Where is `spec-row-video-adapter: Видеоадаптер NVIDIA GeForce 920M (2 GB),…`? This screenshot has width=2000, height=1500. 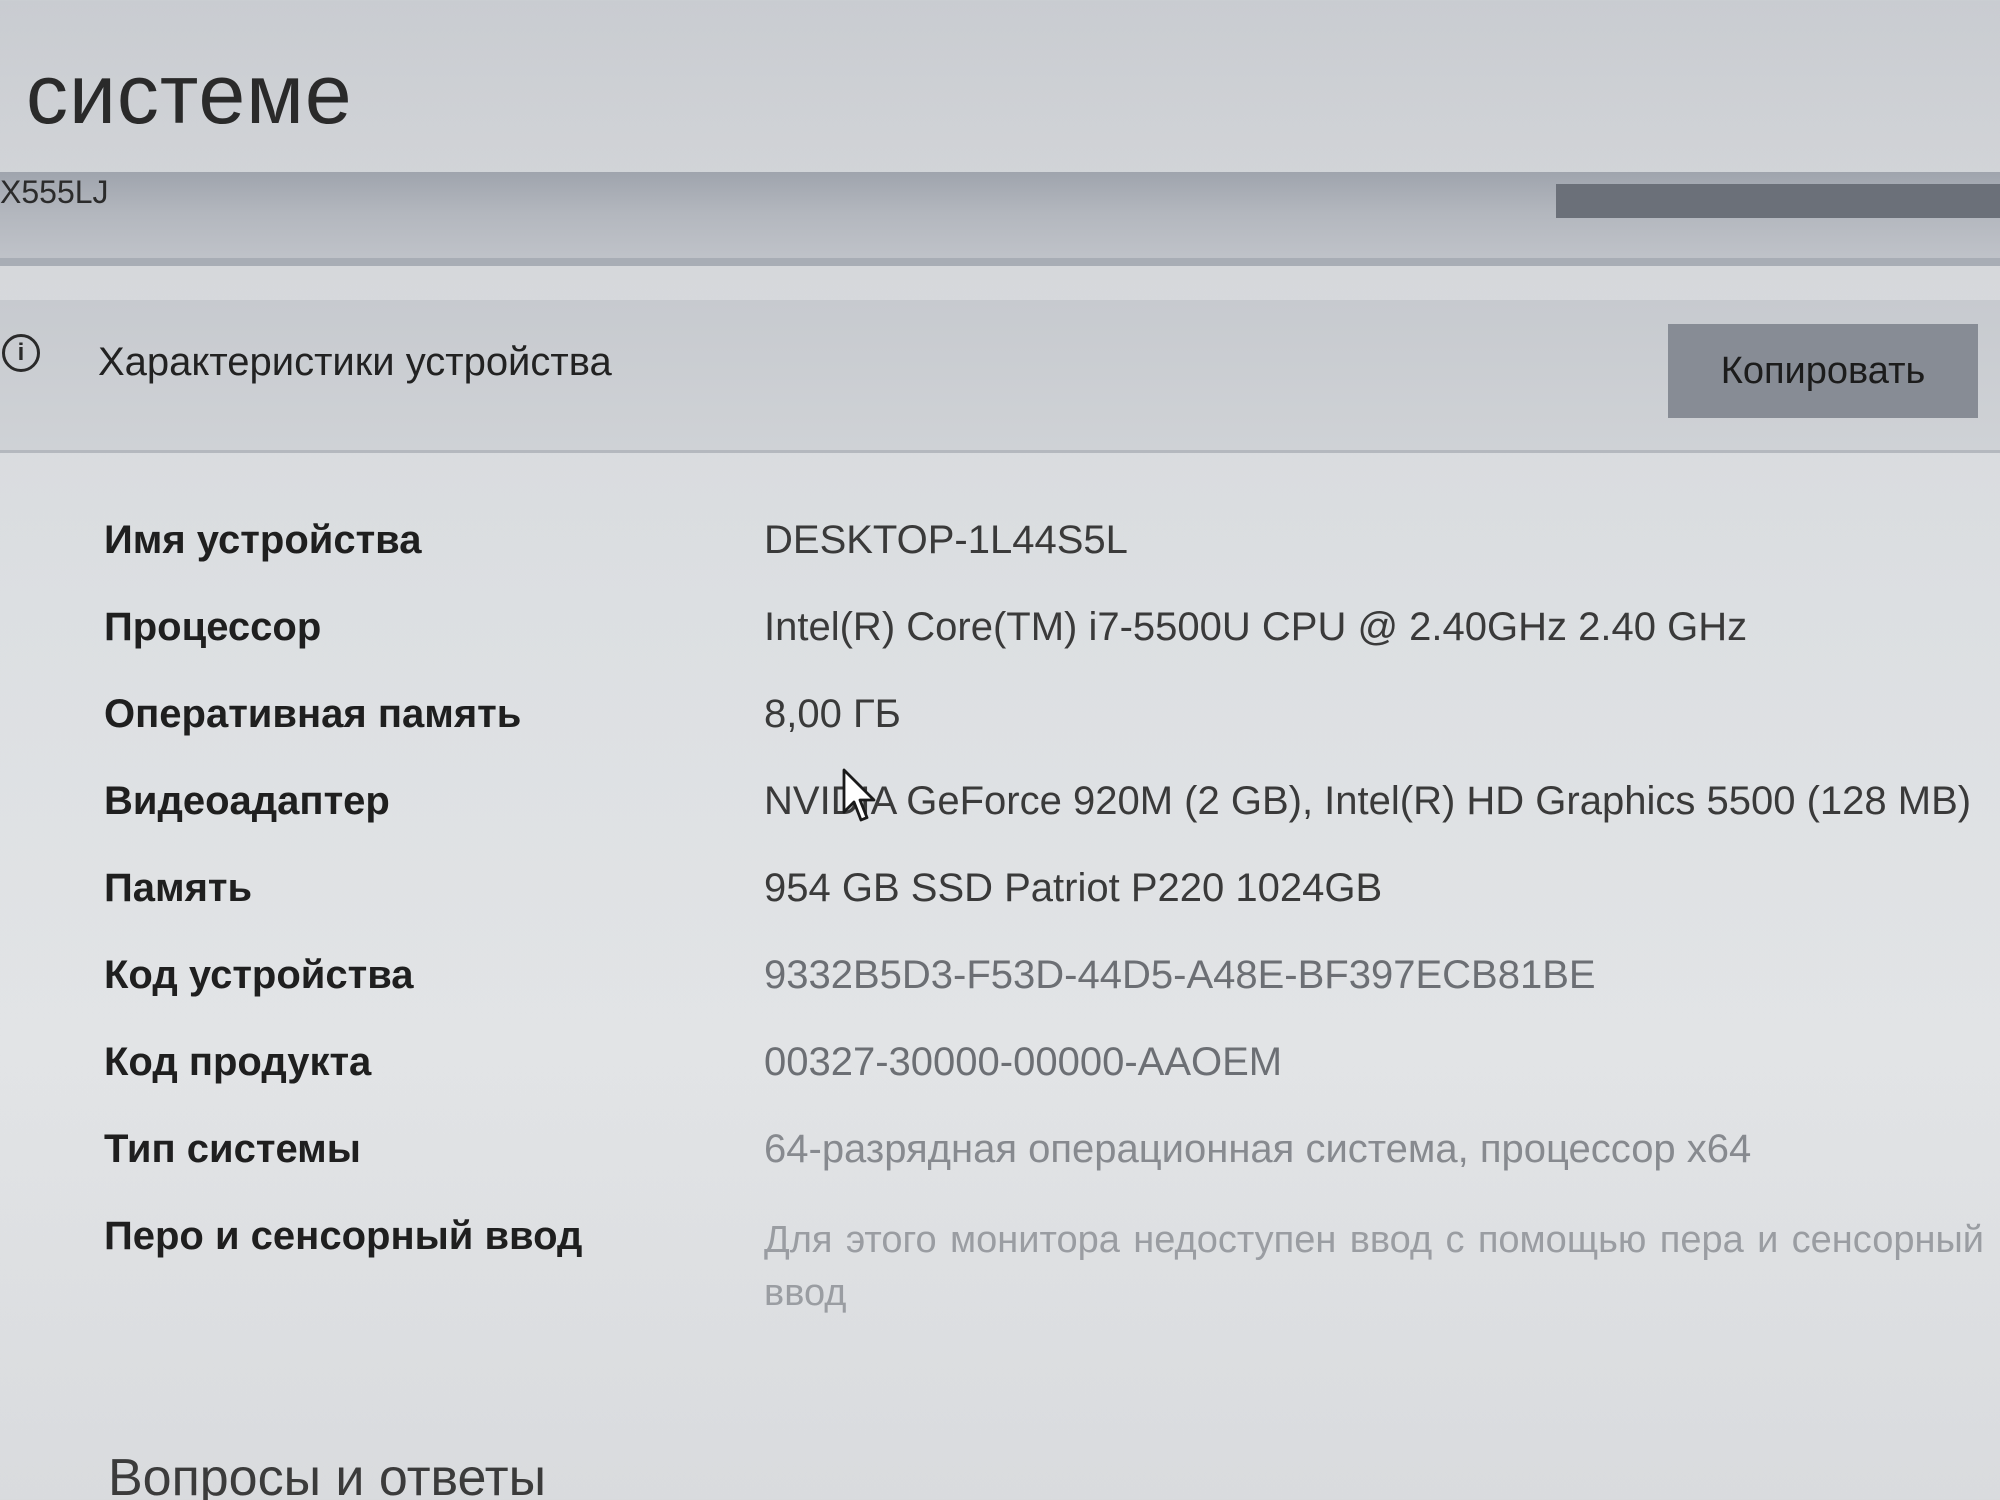 spec-row-video-adapter: Видеоадаптер NVIDIA GeForce 920M (2 GB),… is located at coordinates (1044, 822).